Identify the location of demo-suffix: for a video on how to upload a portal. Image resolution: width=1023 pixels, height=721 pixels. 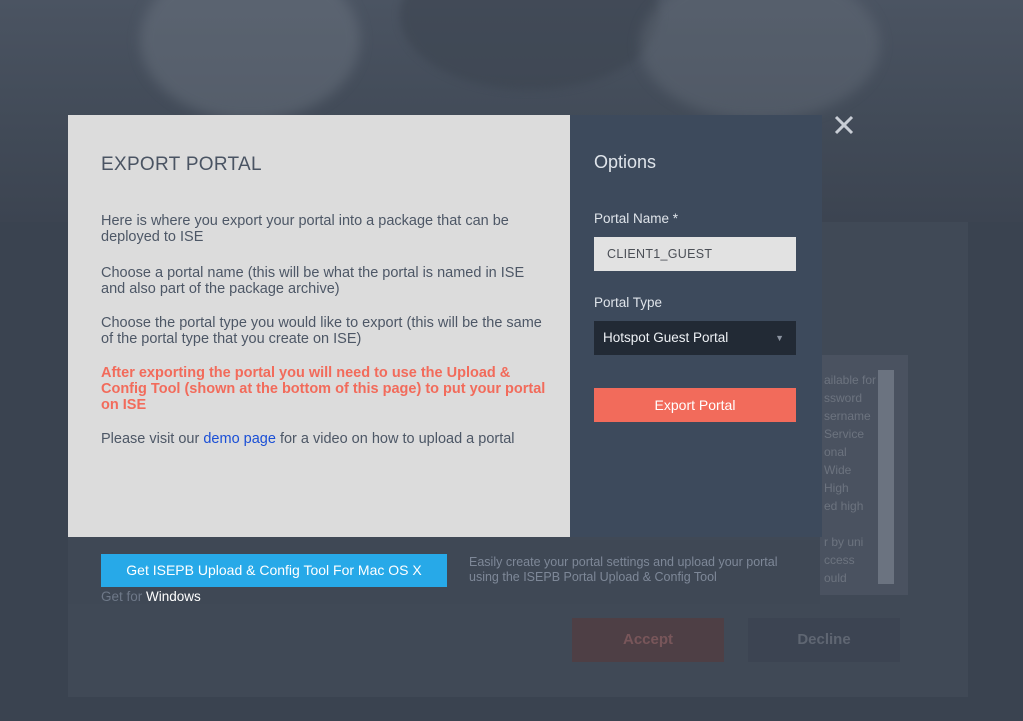
(395, 439).